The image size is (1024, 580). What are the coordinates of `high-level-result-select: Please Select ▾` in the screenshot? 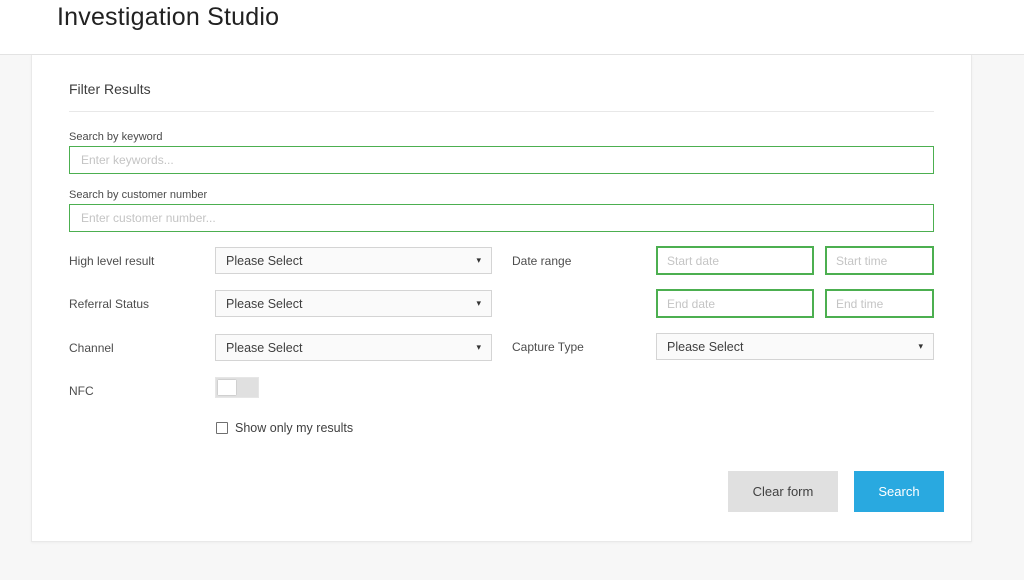 It's located at (353, 260).